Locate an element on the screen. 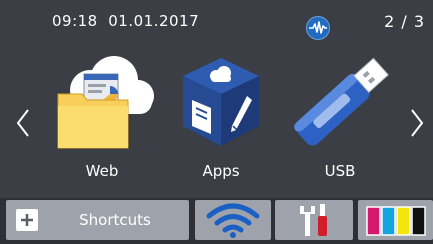 The height and width of the screenshot is (244, 433). previous-page-arrow-icon is located at coordinates (23, 123).